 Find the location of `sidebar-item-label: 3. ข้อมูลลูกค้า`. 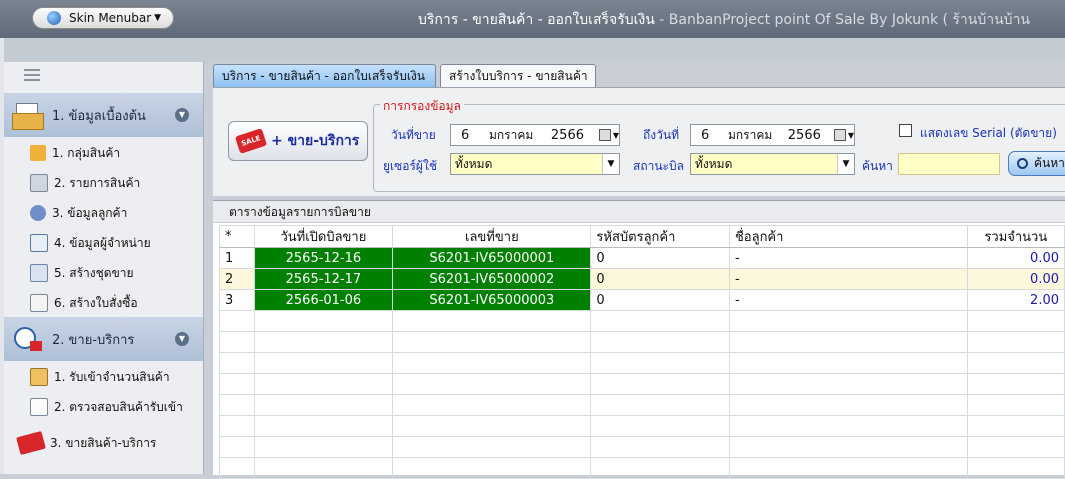

sidebar-item-label: 3. ข้อมูลลูกค้า is located at coordinates (90, 212).